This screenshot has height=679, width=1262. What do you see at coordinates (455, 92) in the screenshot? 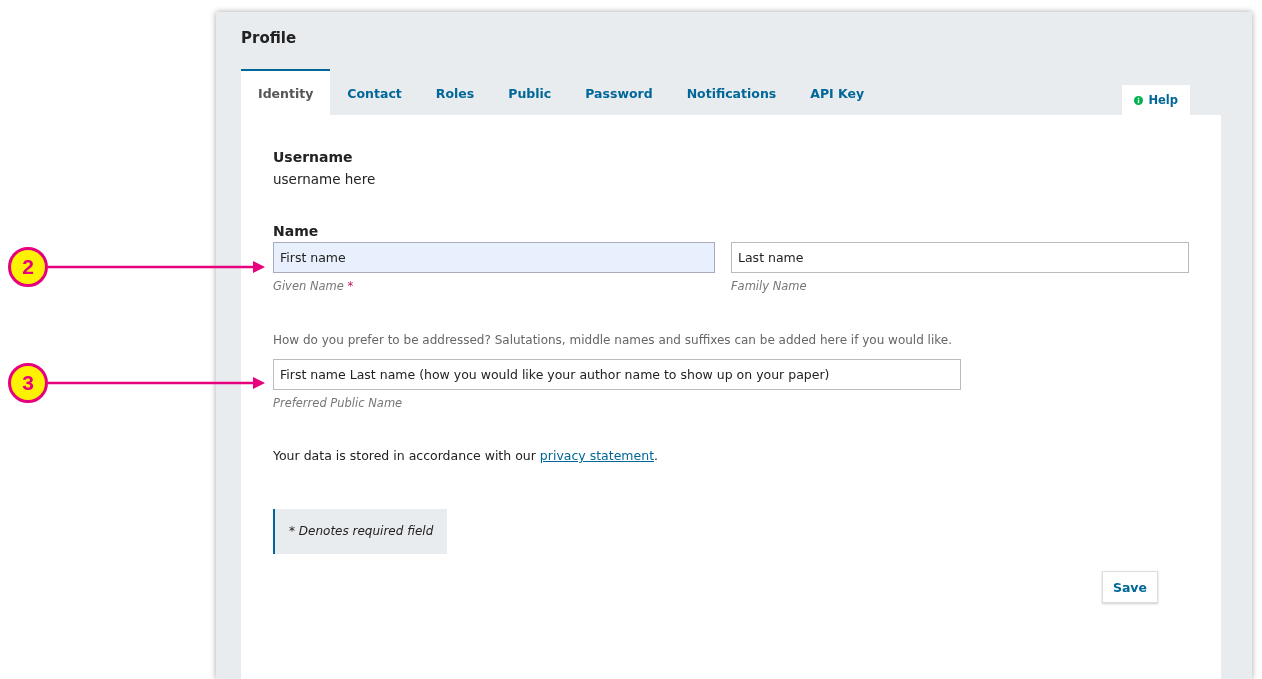
I see `tab: Roles` at bounding box center [455, 92].